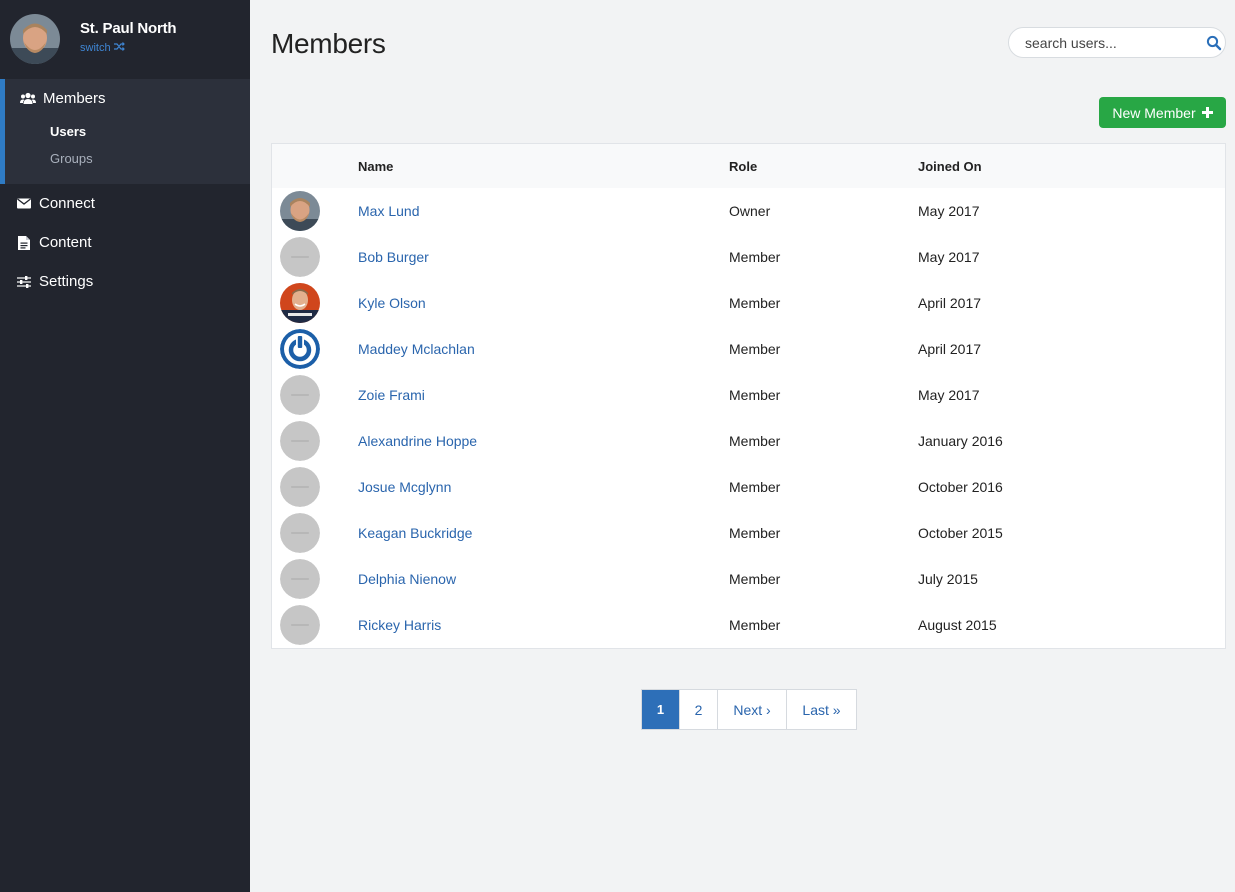  What do you see at coordinates (543, 625) in the screenshot?
I see `name-cell: Rickey Harris` at bounding box center [543, 625].